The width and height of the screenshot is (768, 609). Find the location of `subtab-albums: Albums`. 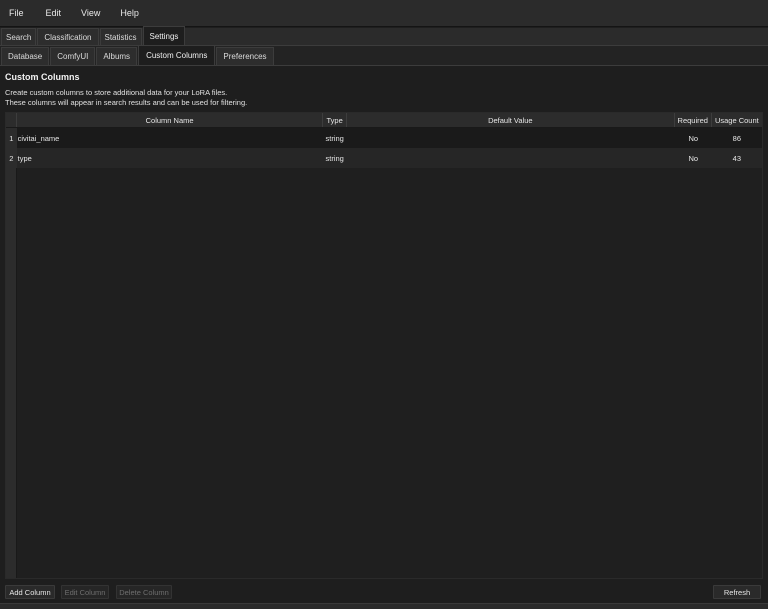

subtab-albums: Albums is located at coordinates (117, 56).